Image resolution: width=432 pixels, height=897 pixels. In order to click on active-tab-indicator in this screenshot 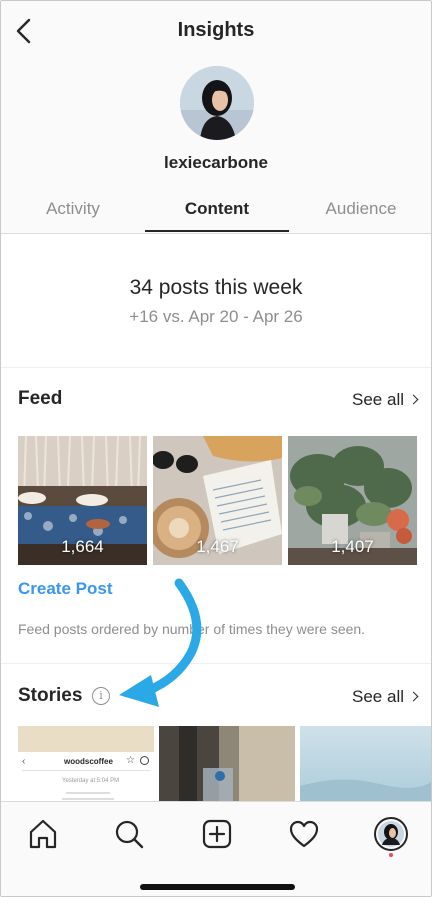, I will do `click(217, 231)`.